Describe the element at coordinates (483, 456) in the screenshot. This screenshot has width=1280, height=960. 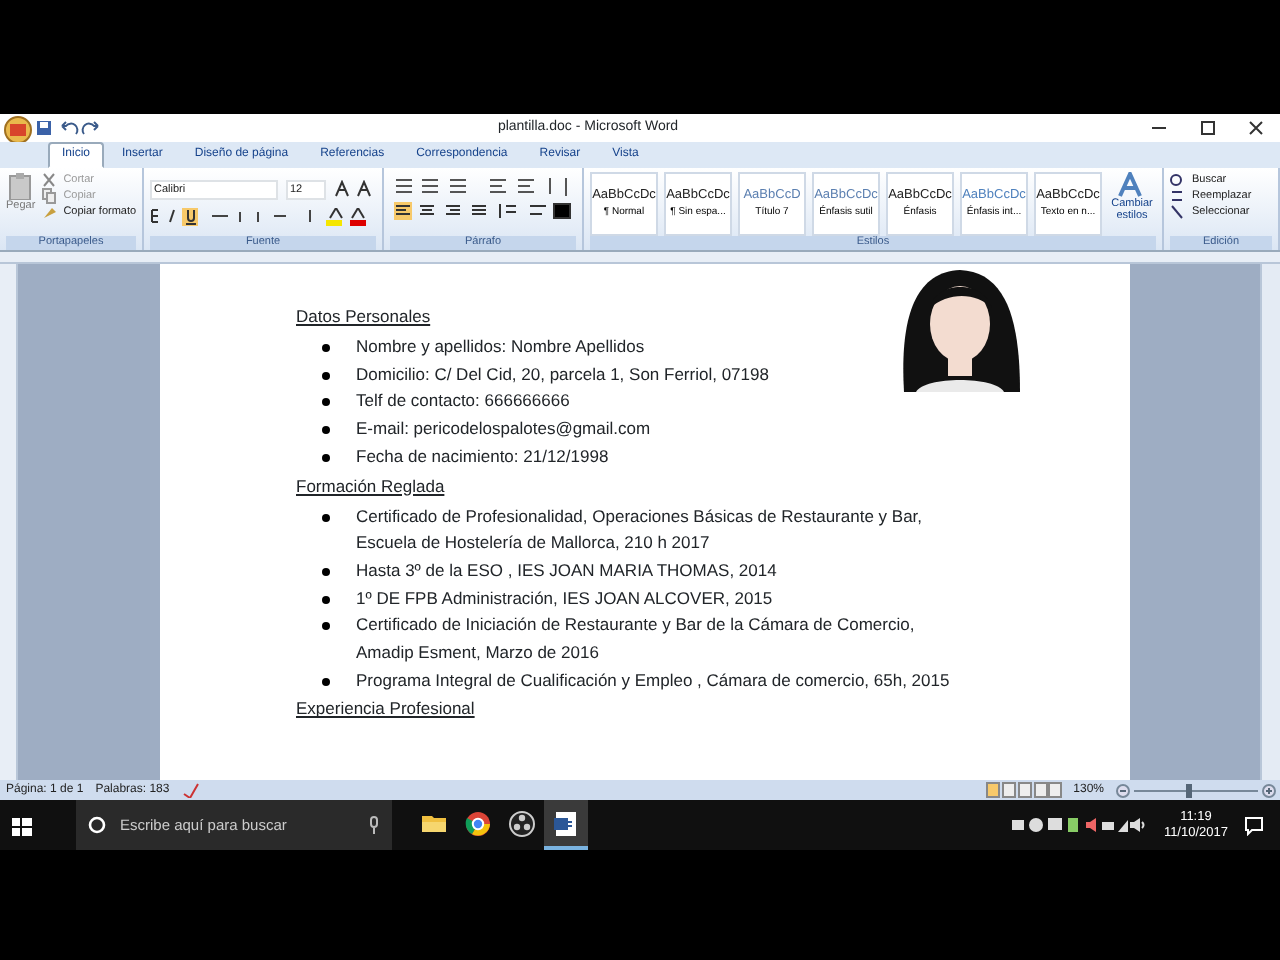
I see `list-item-text: Fecha de nacimiento: 21/12/1998` at that location.